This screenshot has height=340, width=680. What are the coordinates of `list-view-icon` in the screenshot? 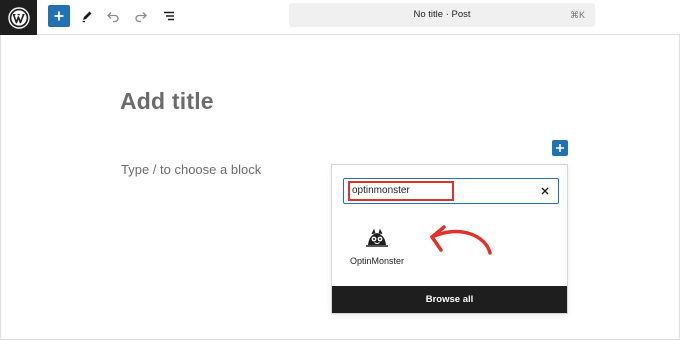 It's located at (169, 16).